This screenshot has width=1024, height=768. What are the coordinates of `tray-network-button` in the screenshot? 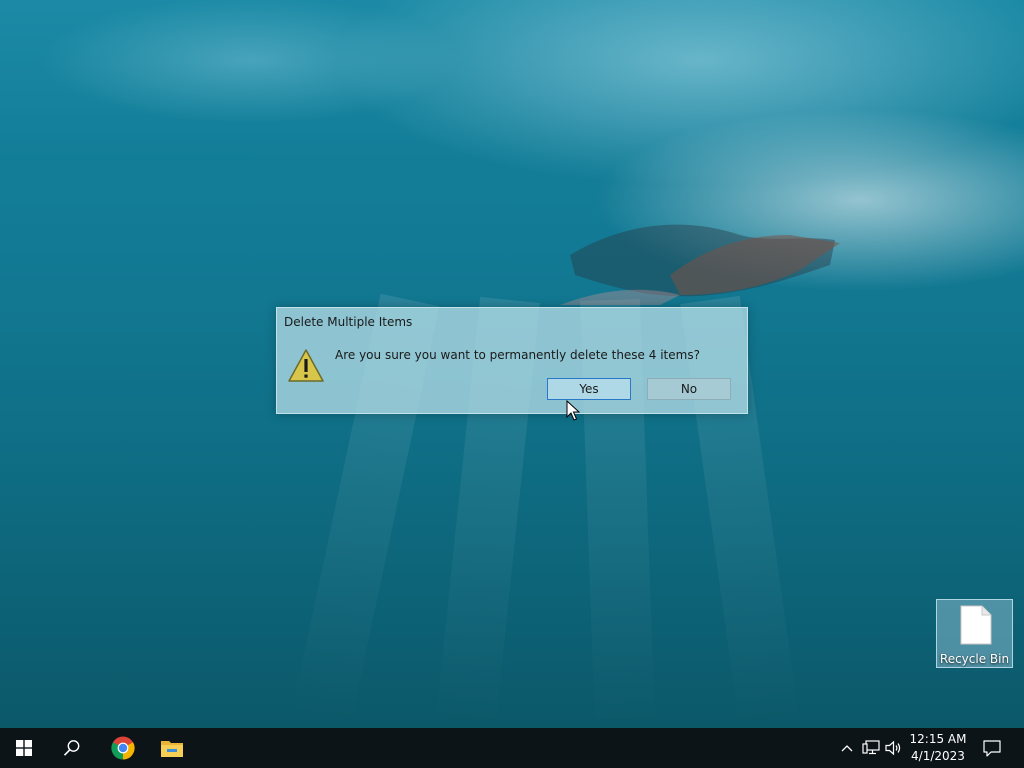 It's located at (871, 748).